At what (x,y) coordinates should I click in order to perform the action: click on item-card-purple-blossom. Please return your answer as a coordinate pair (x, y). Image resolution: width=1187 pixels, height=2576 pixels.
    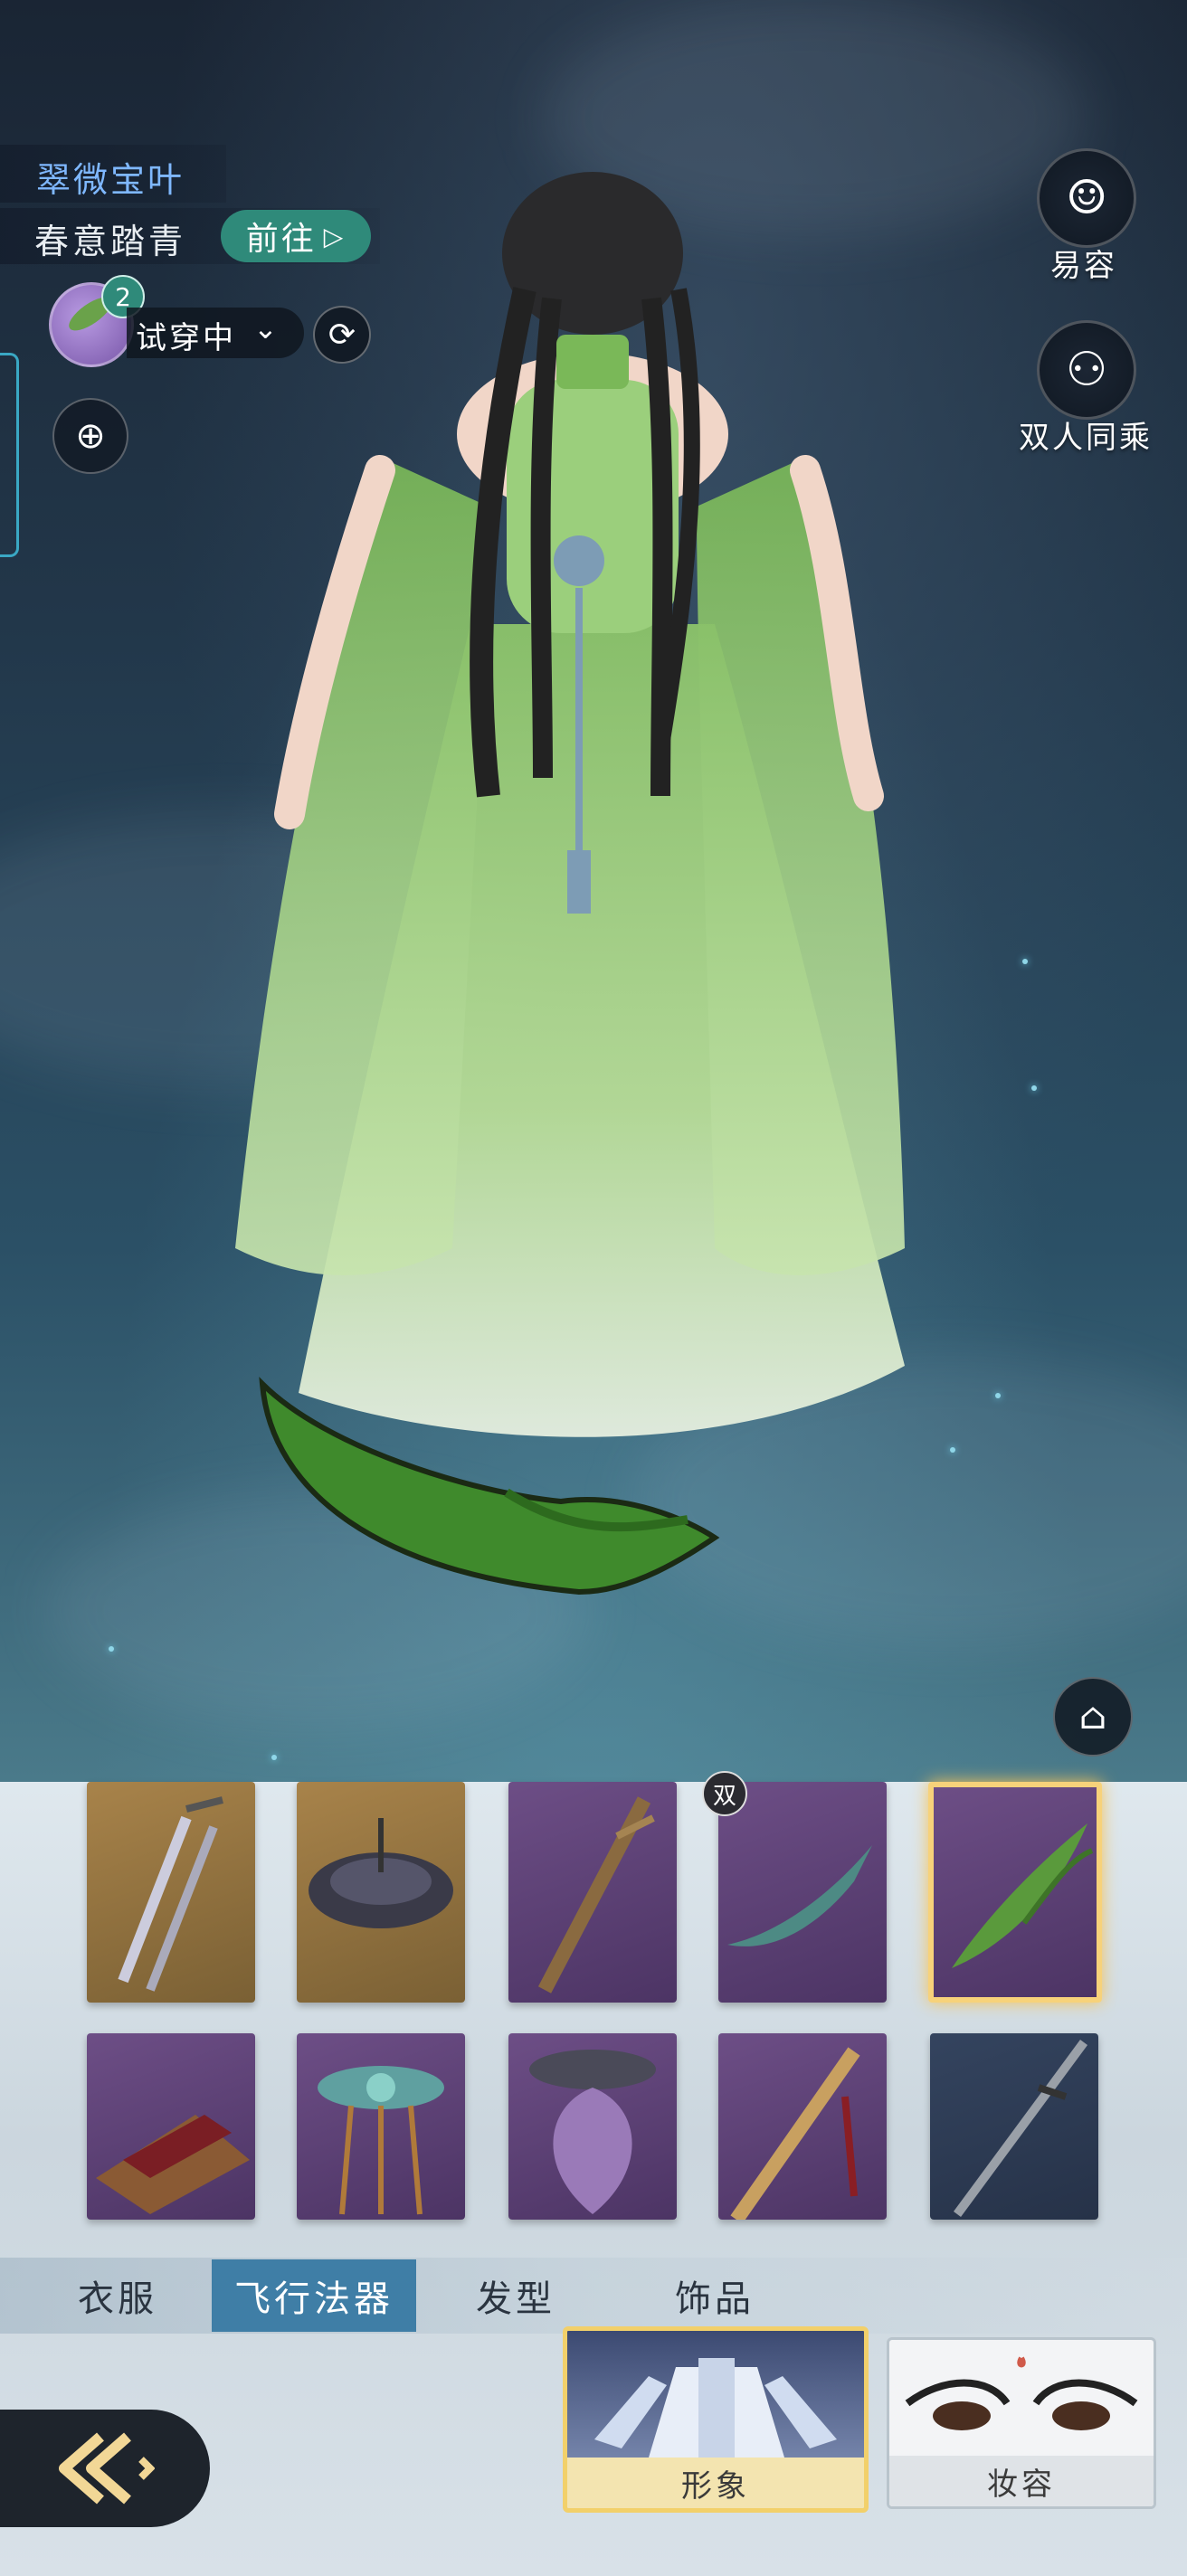
    Looking at the image, I should click on (592, 2126).